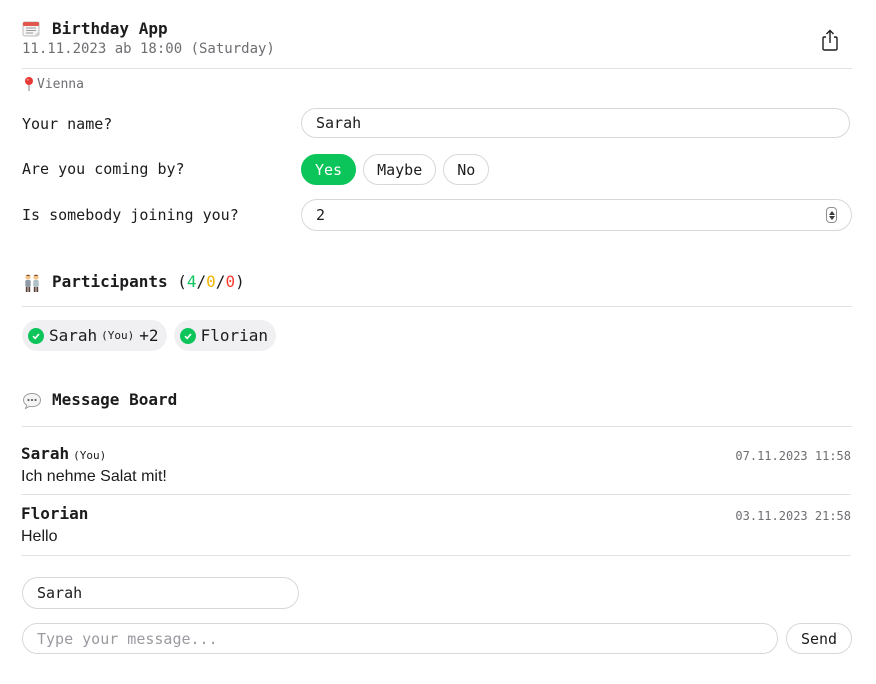 The width and height of the screenshot is (876, 684). What do you see at coordinates (437, 289) in the screenshot?
I see `participants-header: Participants (4/0/0)` at bounding box center [437, 289].